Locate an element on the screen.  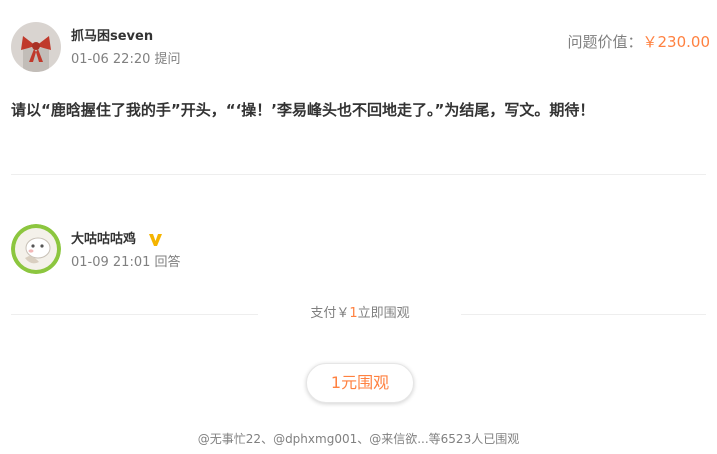
answerer-avatar is located at coordinates (36, 249).